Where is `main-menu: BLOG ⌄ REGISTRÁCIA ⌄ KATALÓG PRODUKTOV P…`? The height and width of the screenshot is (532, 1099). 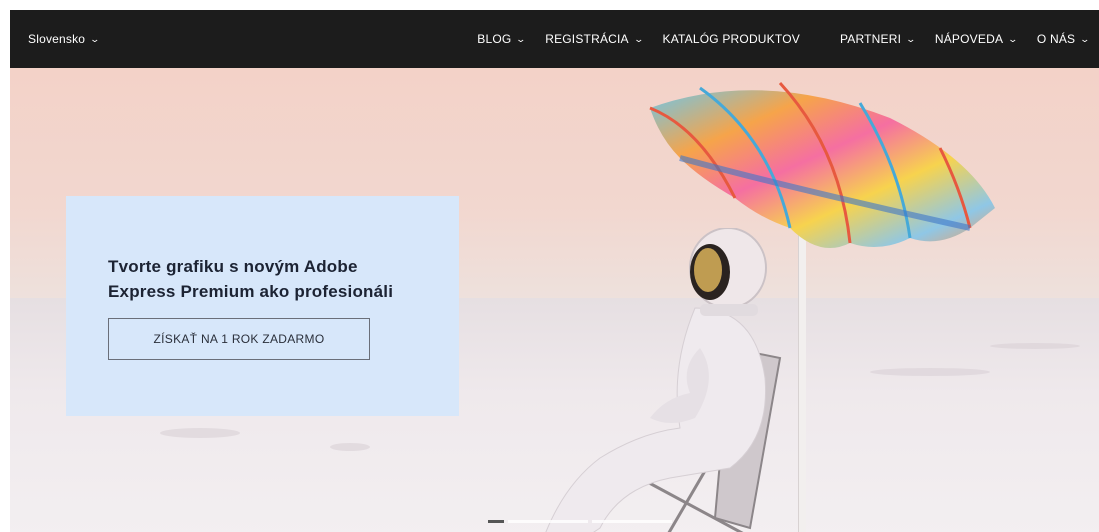
main-menu: BLOG ⌄ REGISTRÁCIA ⌄ KATALÓG PRODUKTOV P… is located at coordinates (783, 39).